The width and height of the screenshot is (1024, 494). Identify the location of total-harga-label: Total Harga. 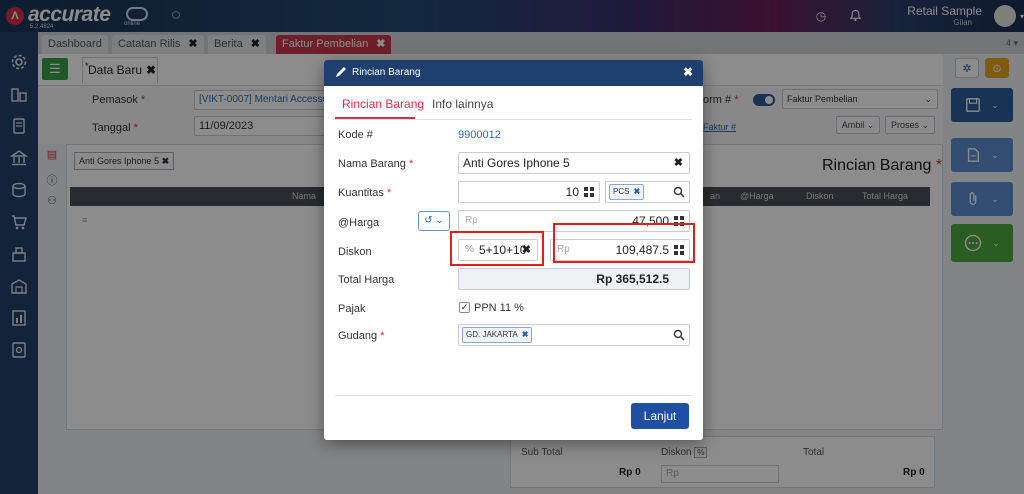
(366, 280).